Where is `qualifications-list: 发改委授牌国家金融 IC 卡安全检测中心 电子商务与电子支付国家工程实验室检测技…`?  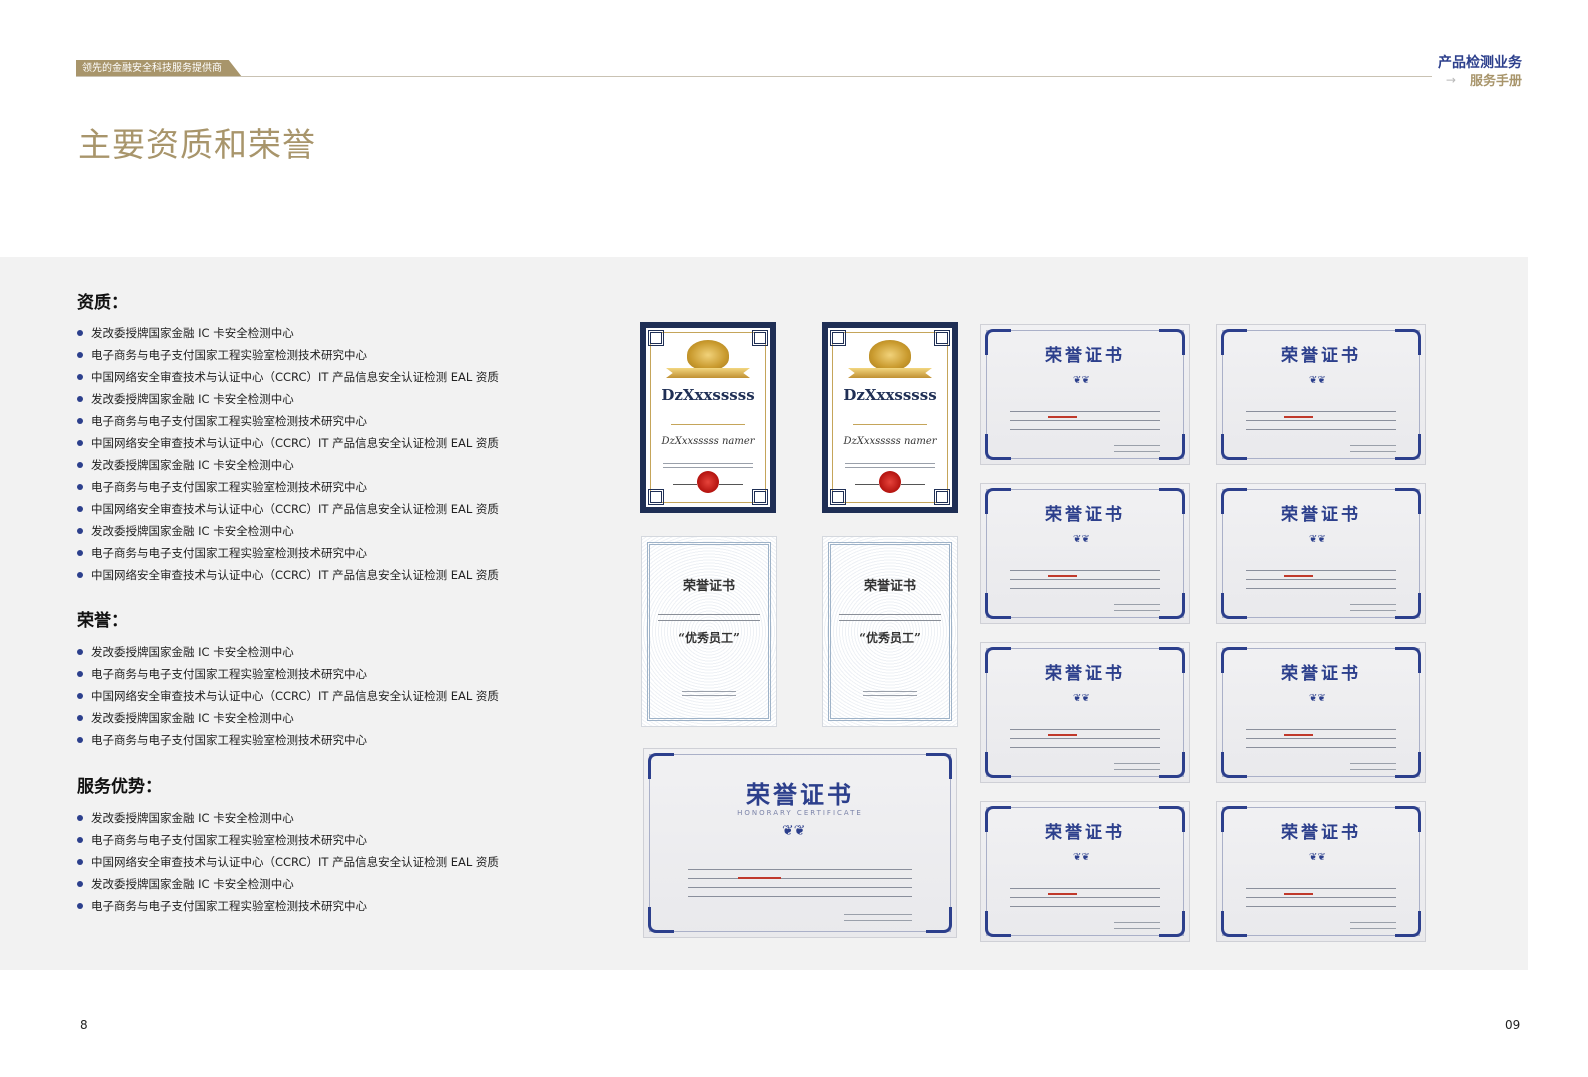
qualifications-list: 发改委授牌国家金融 IC 卡安全检测中心 电子商务与电子支付国家工程实验室检测技… is located at coordinates (288, 454).